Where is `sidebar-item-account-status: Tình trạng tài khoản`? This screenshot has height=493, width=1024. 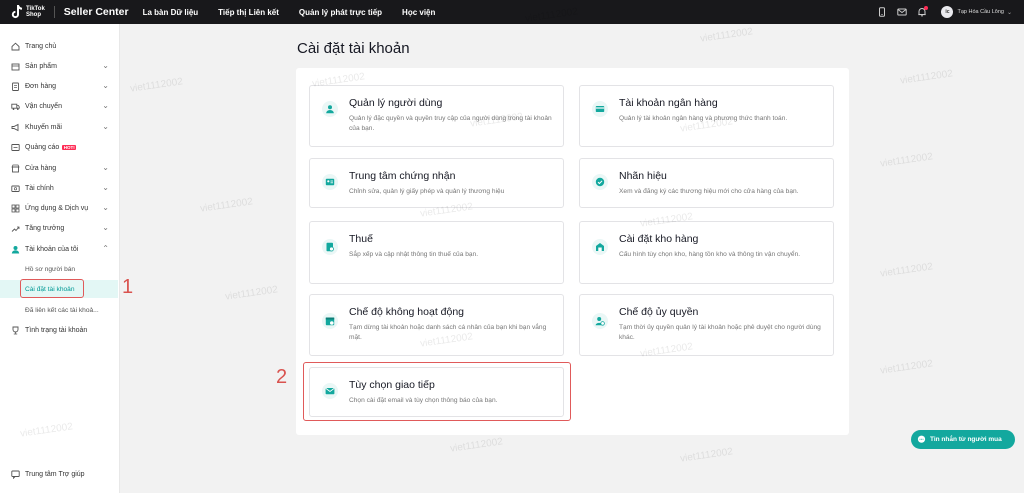
sidebar-item-account-status: Tình trạng tài khoản is located at coordinates (59, 330).